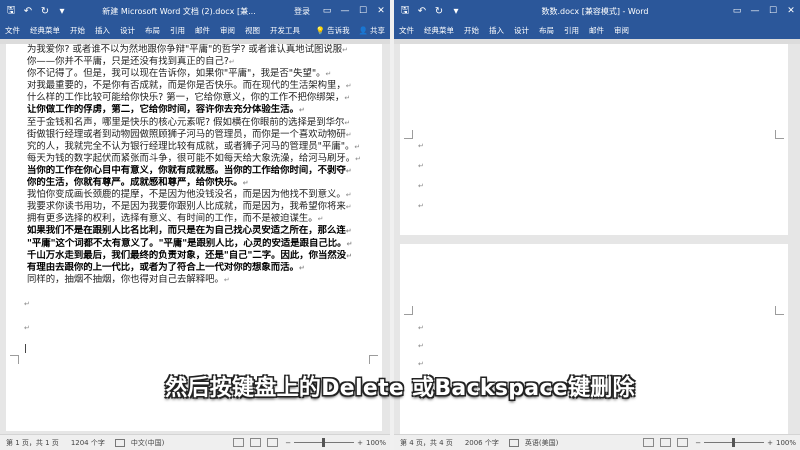 The height and width of the screenshot is (450, 800). I want to click on document-line: 至于金钱和名声，哪里是快乐的核心元素呢? 假如横在你眼前的选择是到华尔↵, so click(204, 123).